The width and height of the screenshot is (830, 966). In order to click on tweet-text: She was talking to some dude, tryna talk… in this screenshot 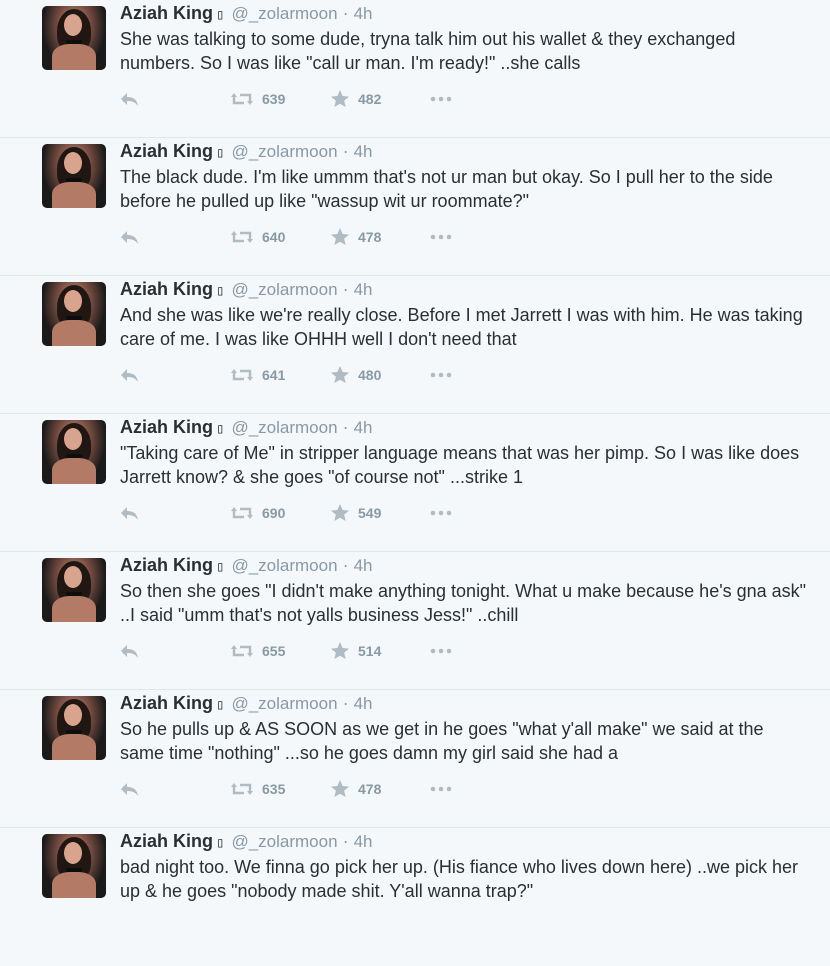, I will do `click(428, 51)`.